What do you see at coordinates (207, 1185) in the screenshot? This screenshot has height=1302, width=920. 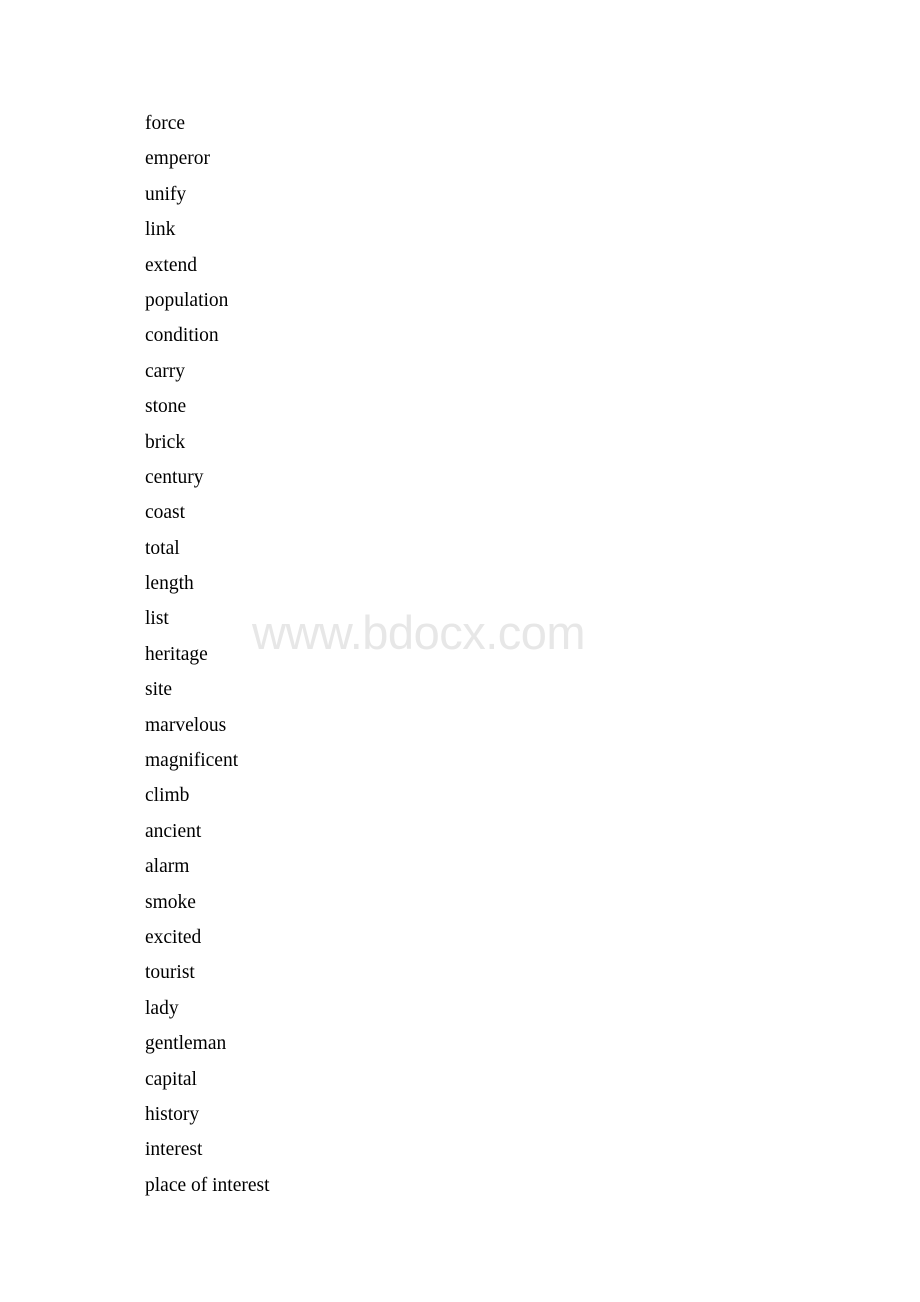 I see `list-item: place of interest` at bounding box center [207, 1185].